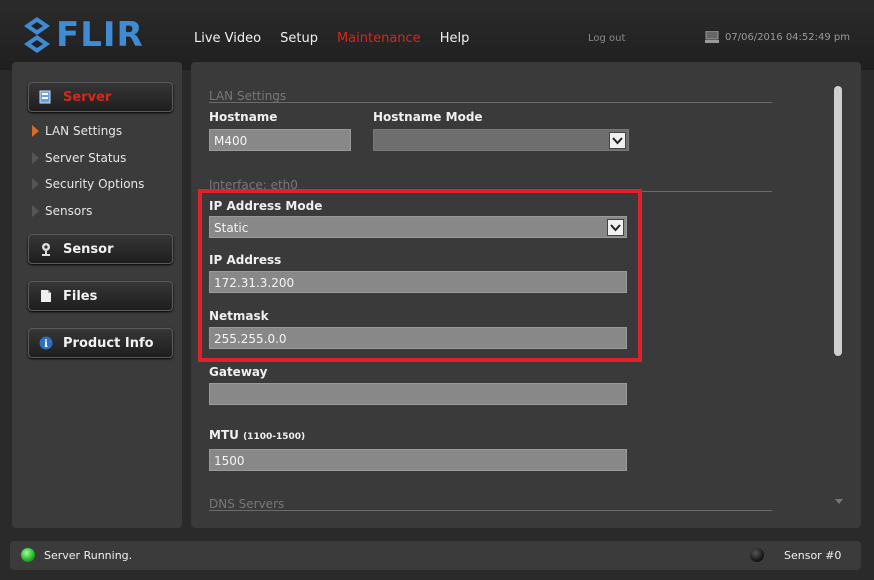 This screenshot has height=580, width=874. Describe the element at coordinates (455, 38) in the screenshot. I see `nav-help: Help` at that location.